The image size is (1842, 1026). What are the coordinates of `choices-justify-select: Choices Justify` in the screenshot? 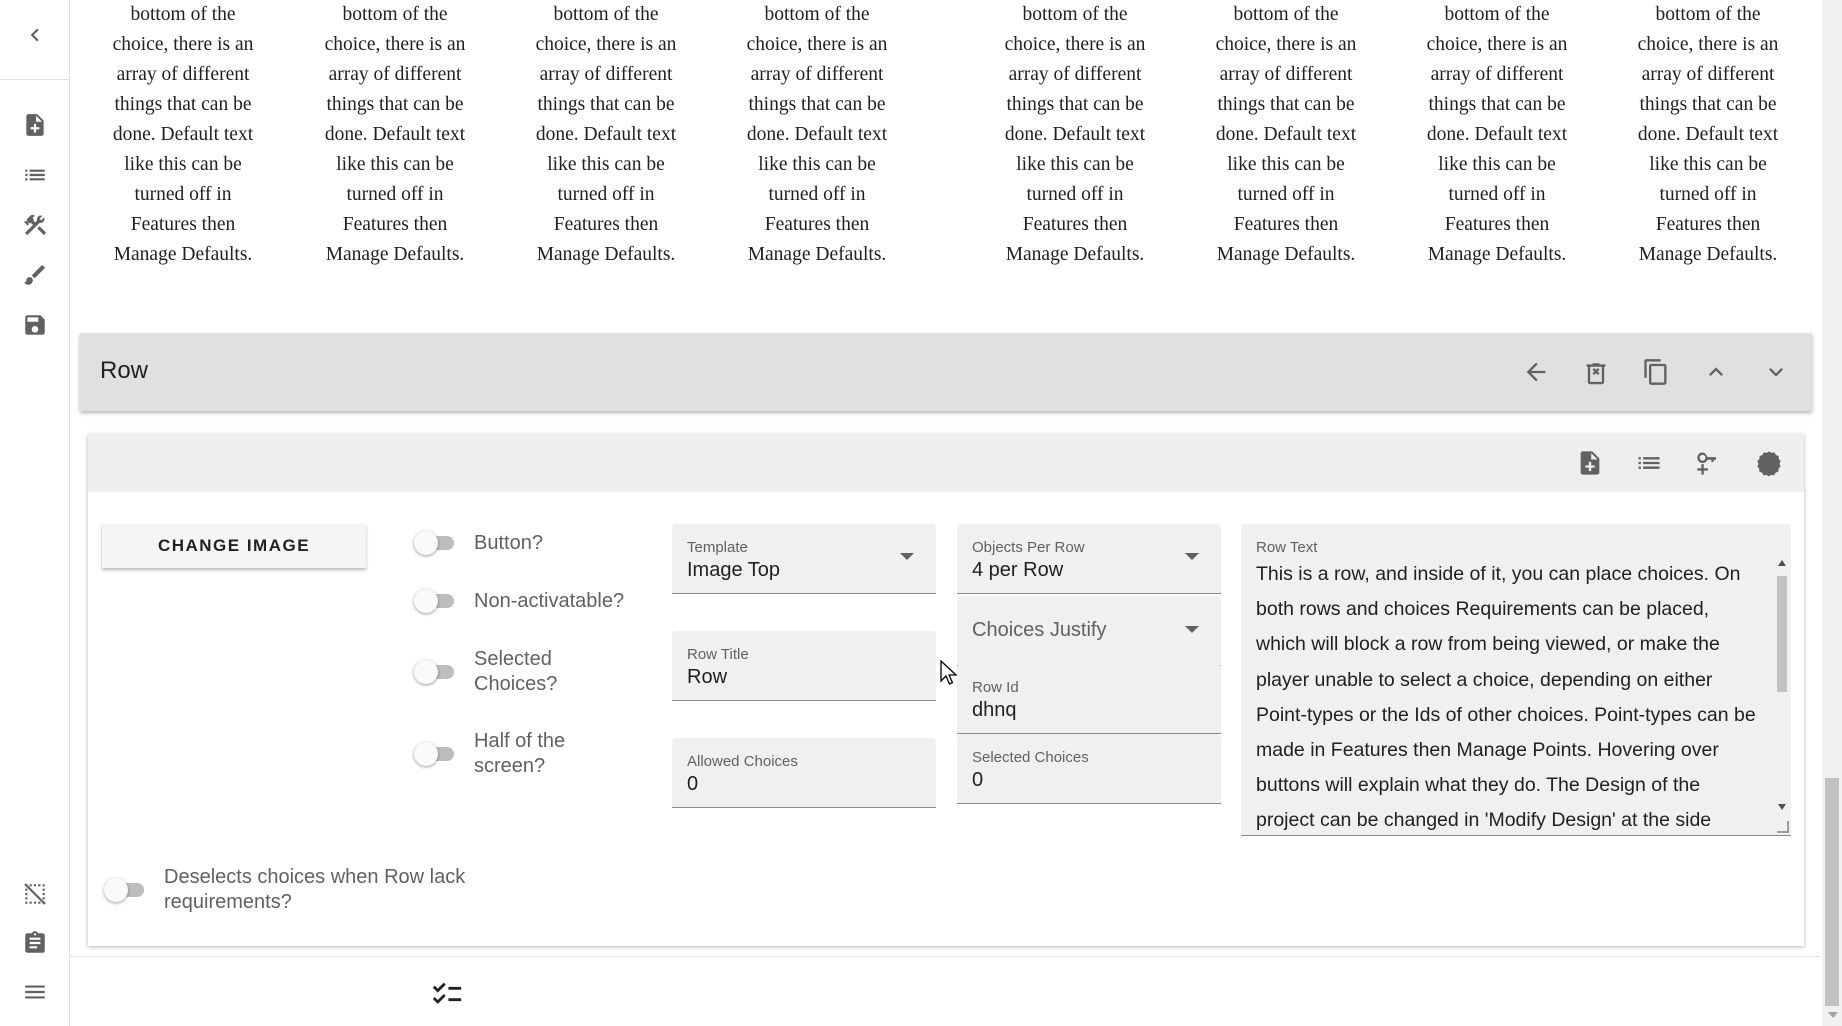 It's located at (1089, 631).